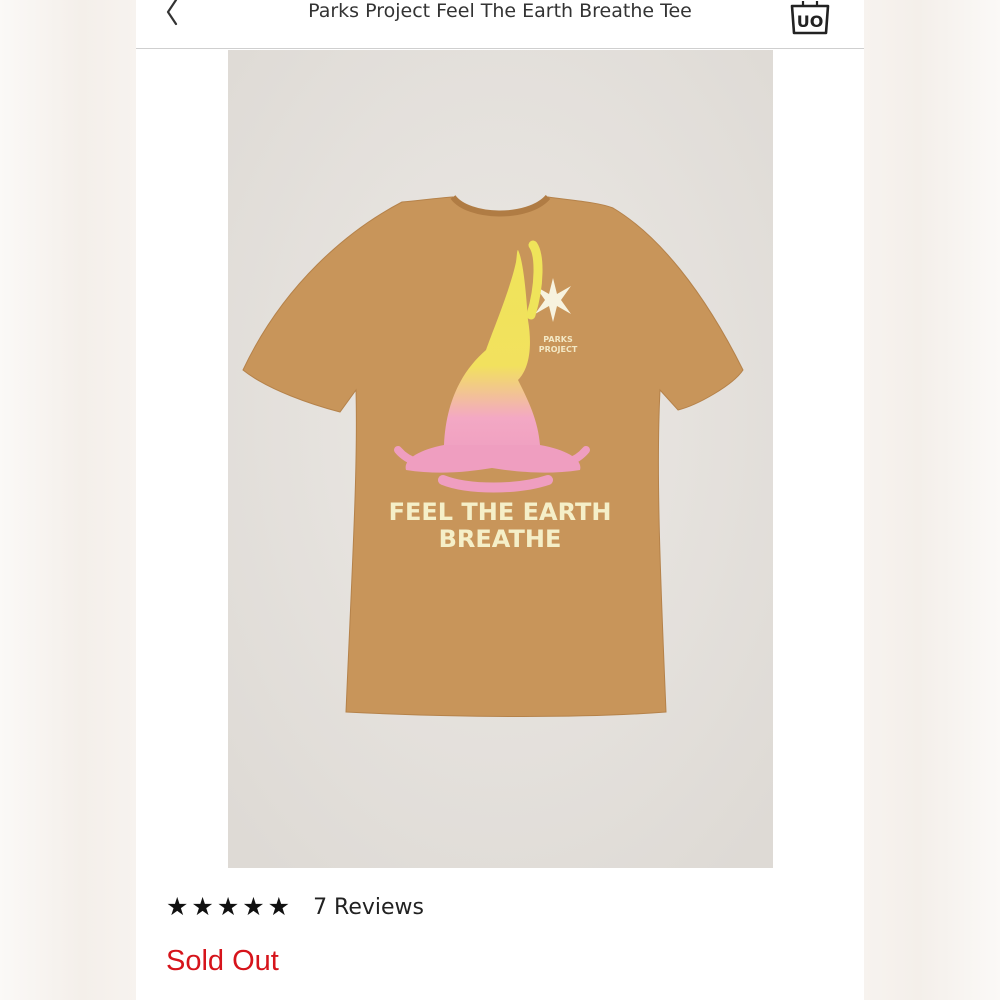 The image size is (1000, 1000). What do you see at coordinates (368, 907) in the screenshot?
I see `reviews-link: 7 Reviews` at bounding box center [368, 907].